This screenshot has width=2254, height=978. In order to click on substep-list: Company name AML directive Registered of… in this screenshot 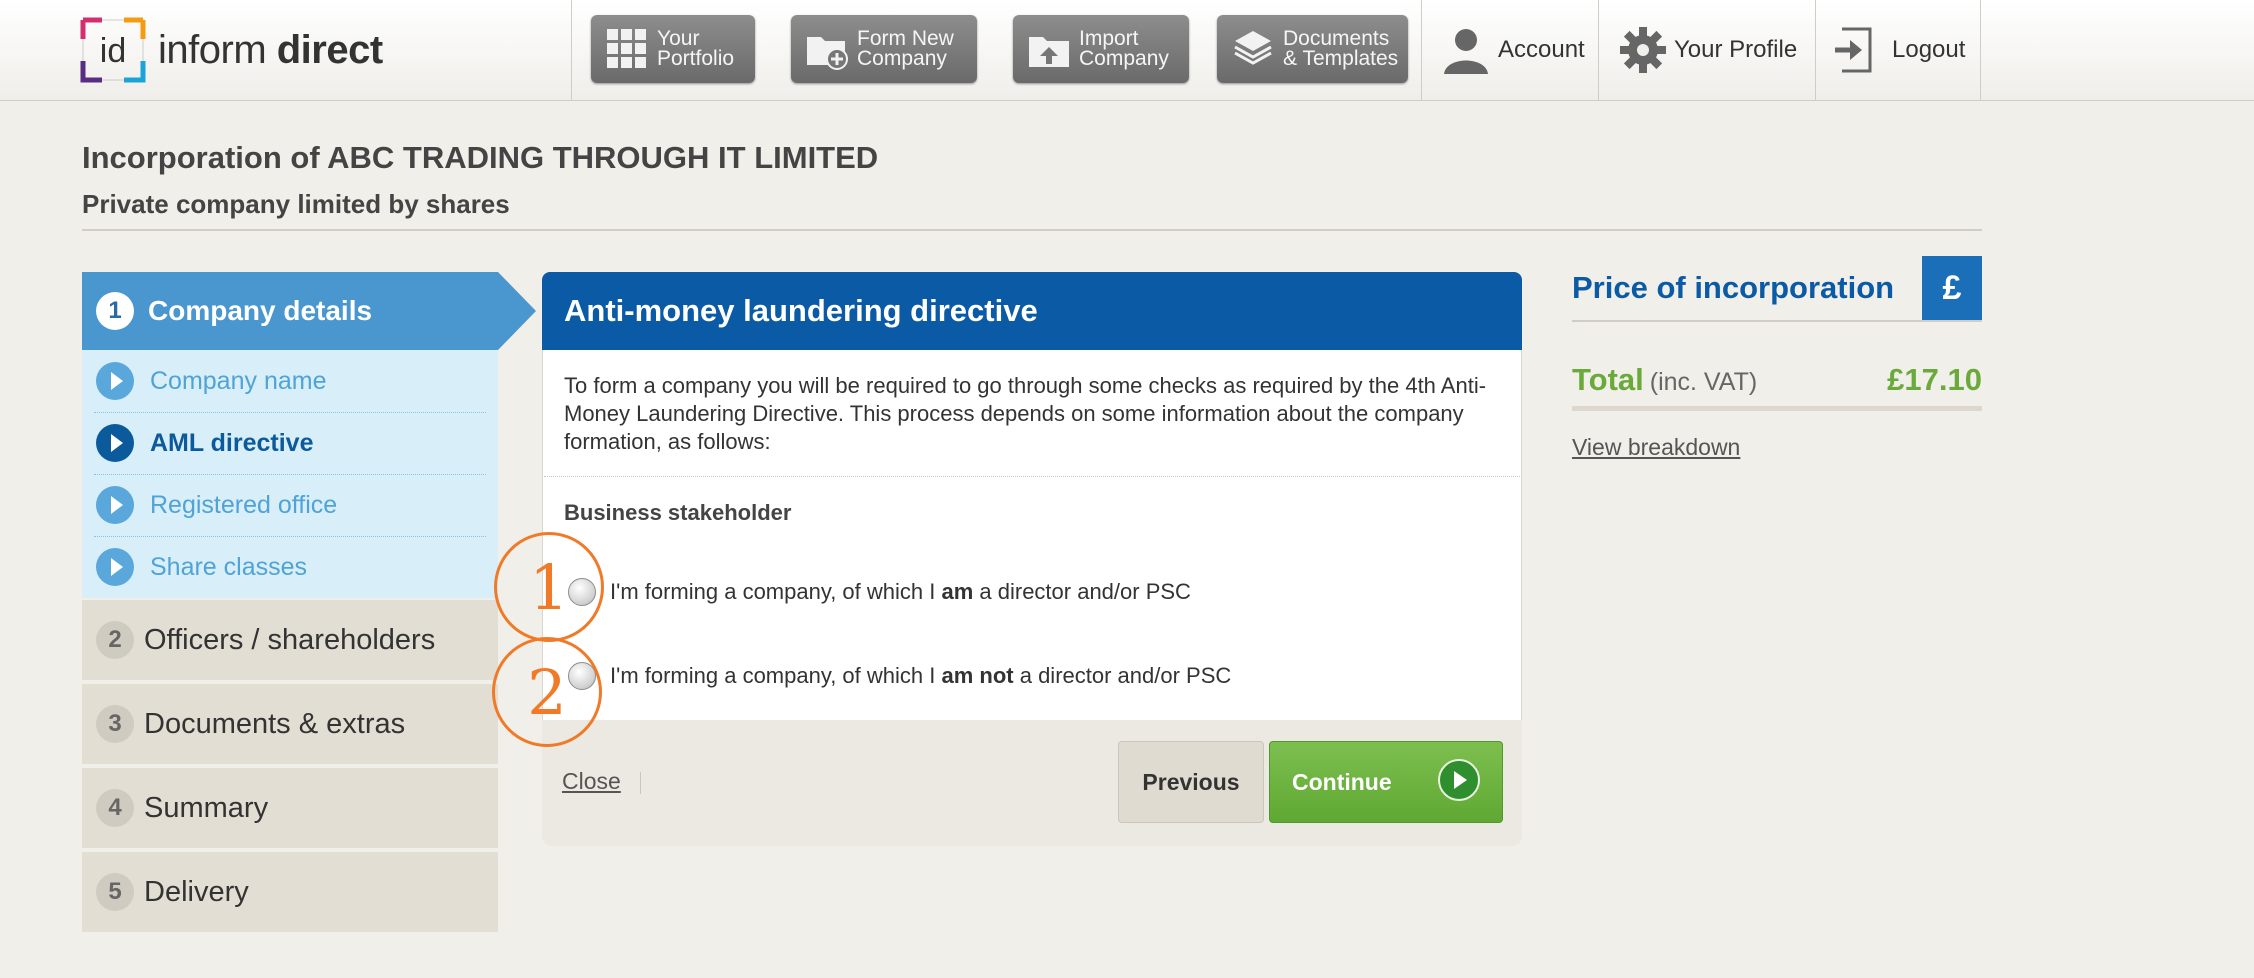, I will do `click(290, 474)`.